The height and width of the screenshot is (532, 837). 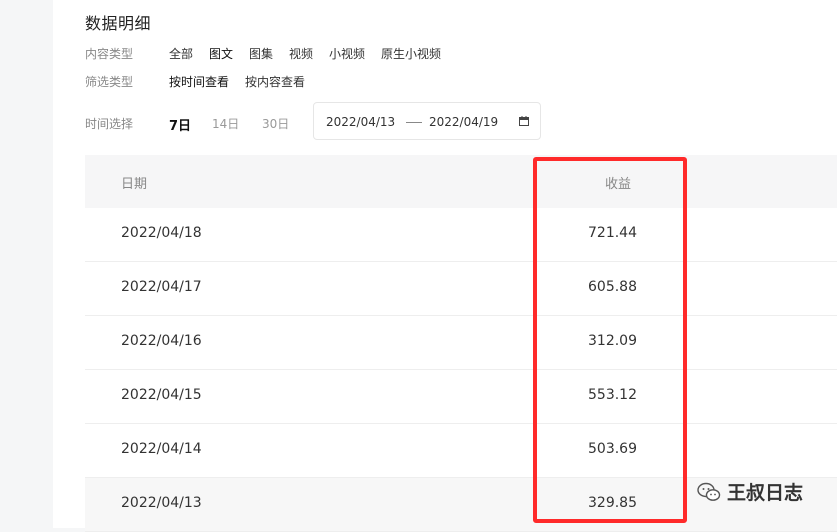 What do you see at coordinates (161, 287) in the screenshot?
I see `row-date: 2022/04/17` at bounding box center [161, 287].